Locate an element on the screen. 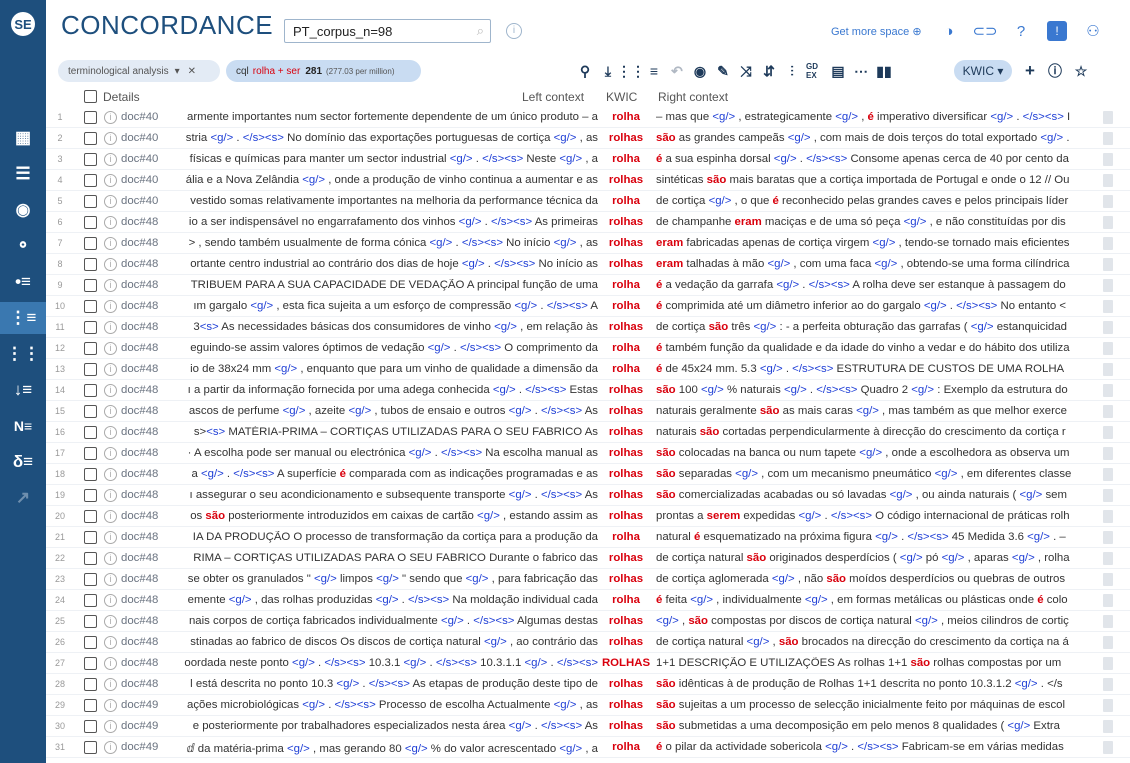 The height and width of the screenshot is (763, 1130). shuffle-icon: ⤨ is located at coordinates (746, 71).